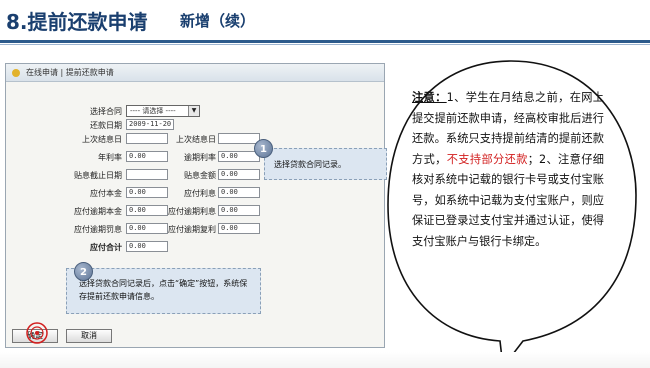  I want to click on callout-1: 选择贷款合同记录。, so click(325, 164).